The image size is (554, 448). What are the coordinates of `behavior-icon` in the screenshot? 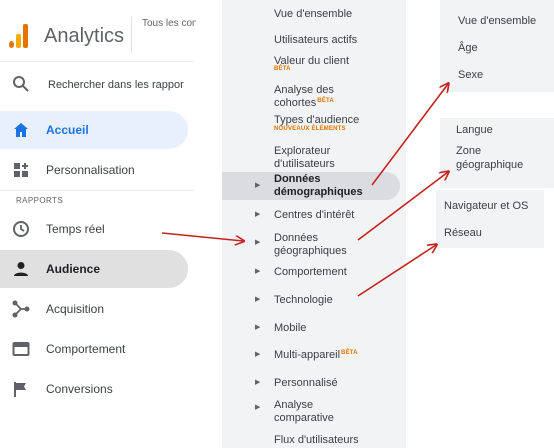 It's located at (21, 349).